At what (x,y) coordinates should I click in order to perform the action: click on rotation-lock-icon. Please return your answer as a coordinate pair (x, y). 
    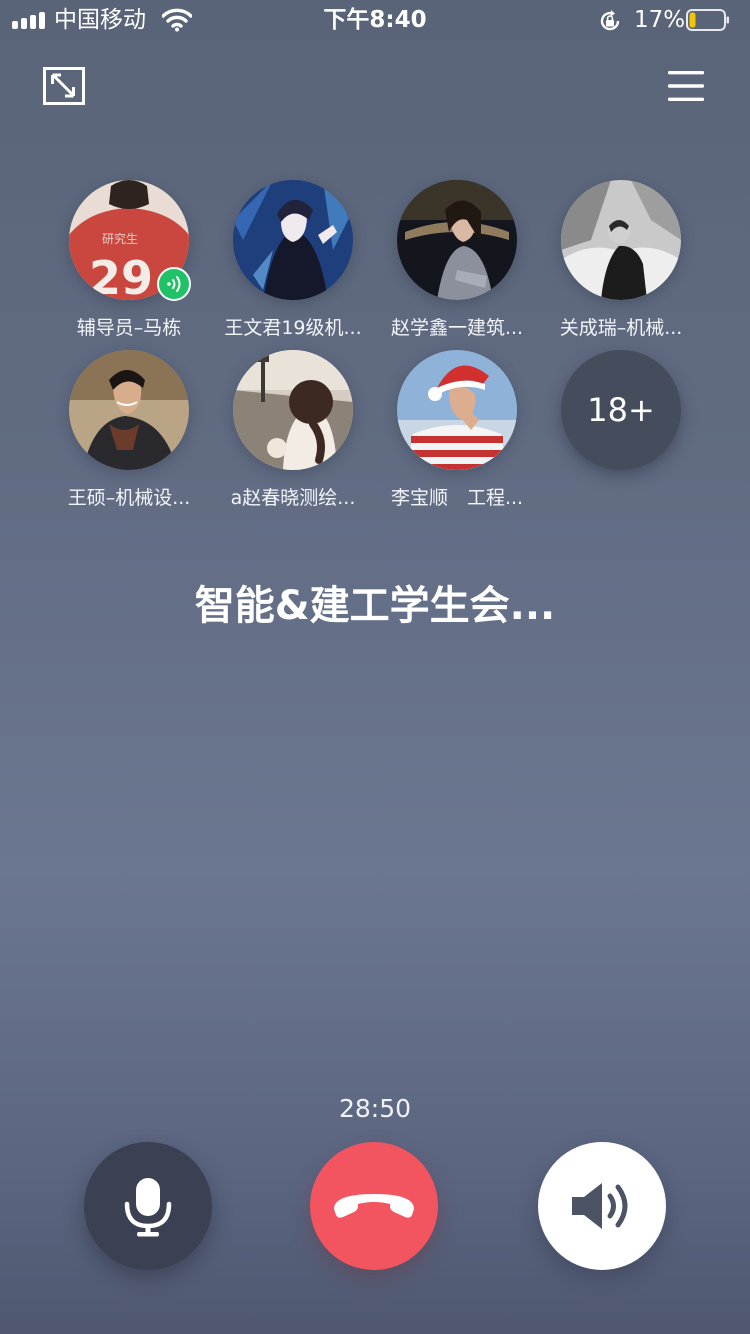
    Looking at the image, I should click on (610, 20).